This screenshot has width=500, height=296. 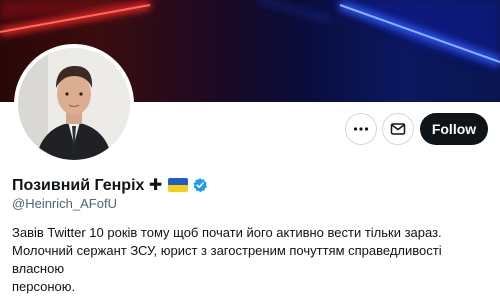 I want to click on message-button, so click(x=398, y=129).